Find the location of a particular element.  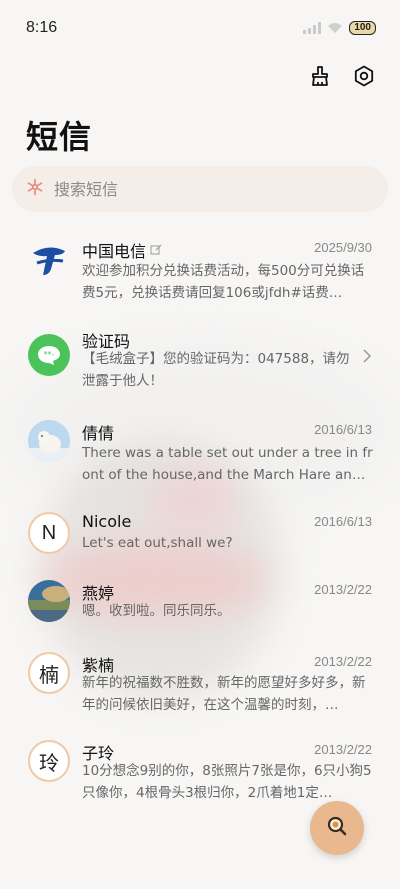

settings-icon is located at coordinates (364, 78).